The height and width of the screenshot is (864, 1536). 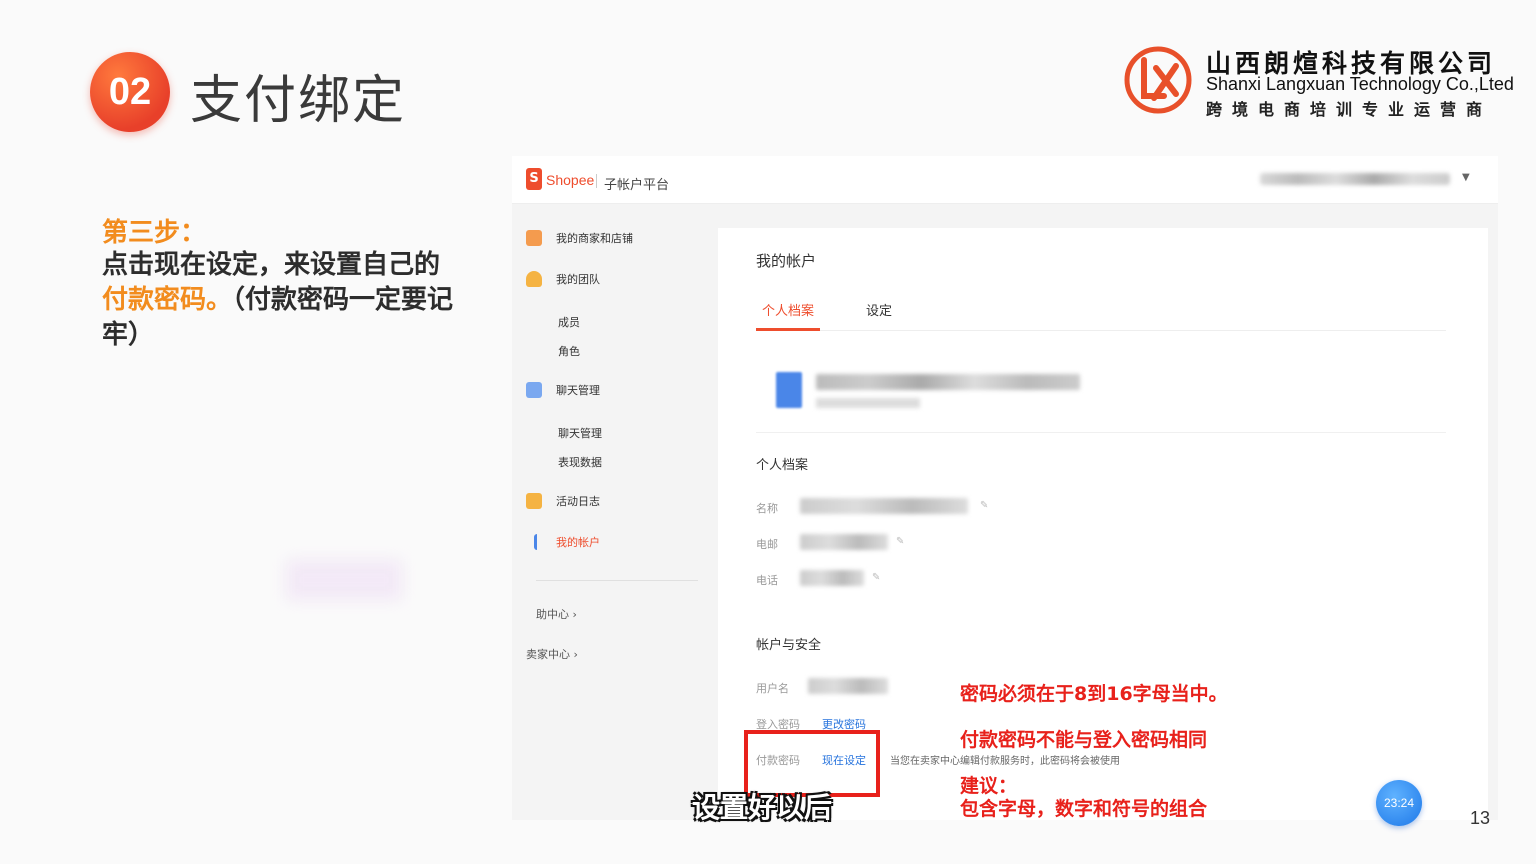 What do you see at coordinates (130, 92) in the screenshot?
I see `section-number-badge: 02` at bounding box center [130, 92].